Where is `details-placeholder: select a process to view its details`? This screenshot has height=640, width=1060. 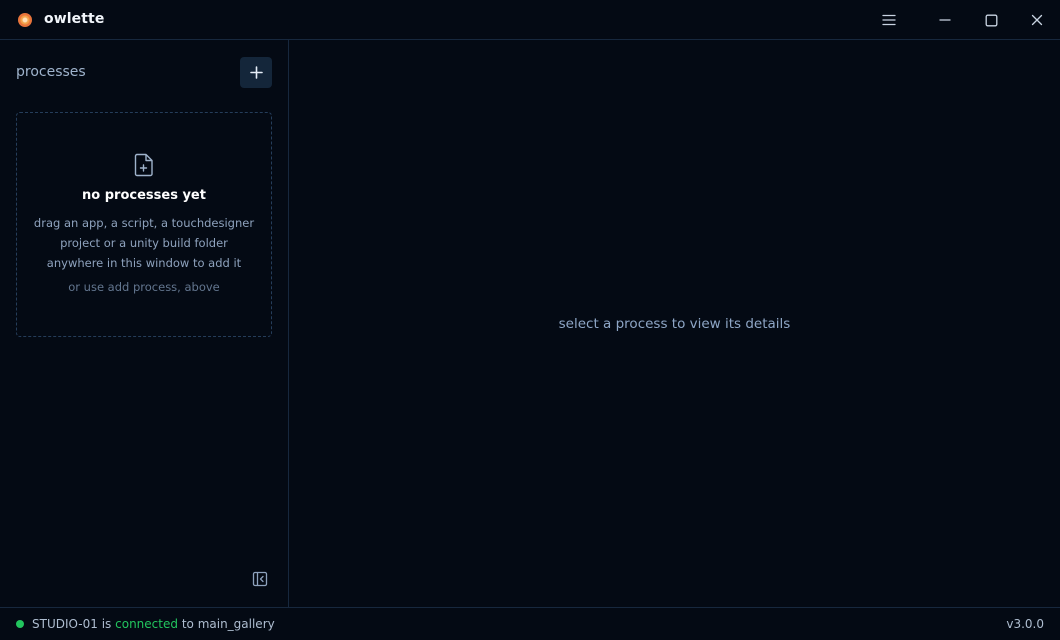
details-placeholder: select a process to view its details is located at coordinates (674, 324).